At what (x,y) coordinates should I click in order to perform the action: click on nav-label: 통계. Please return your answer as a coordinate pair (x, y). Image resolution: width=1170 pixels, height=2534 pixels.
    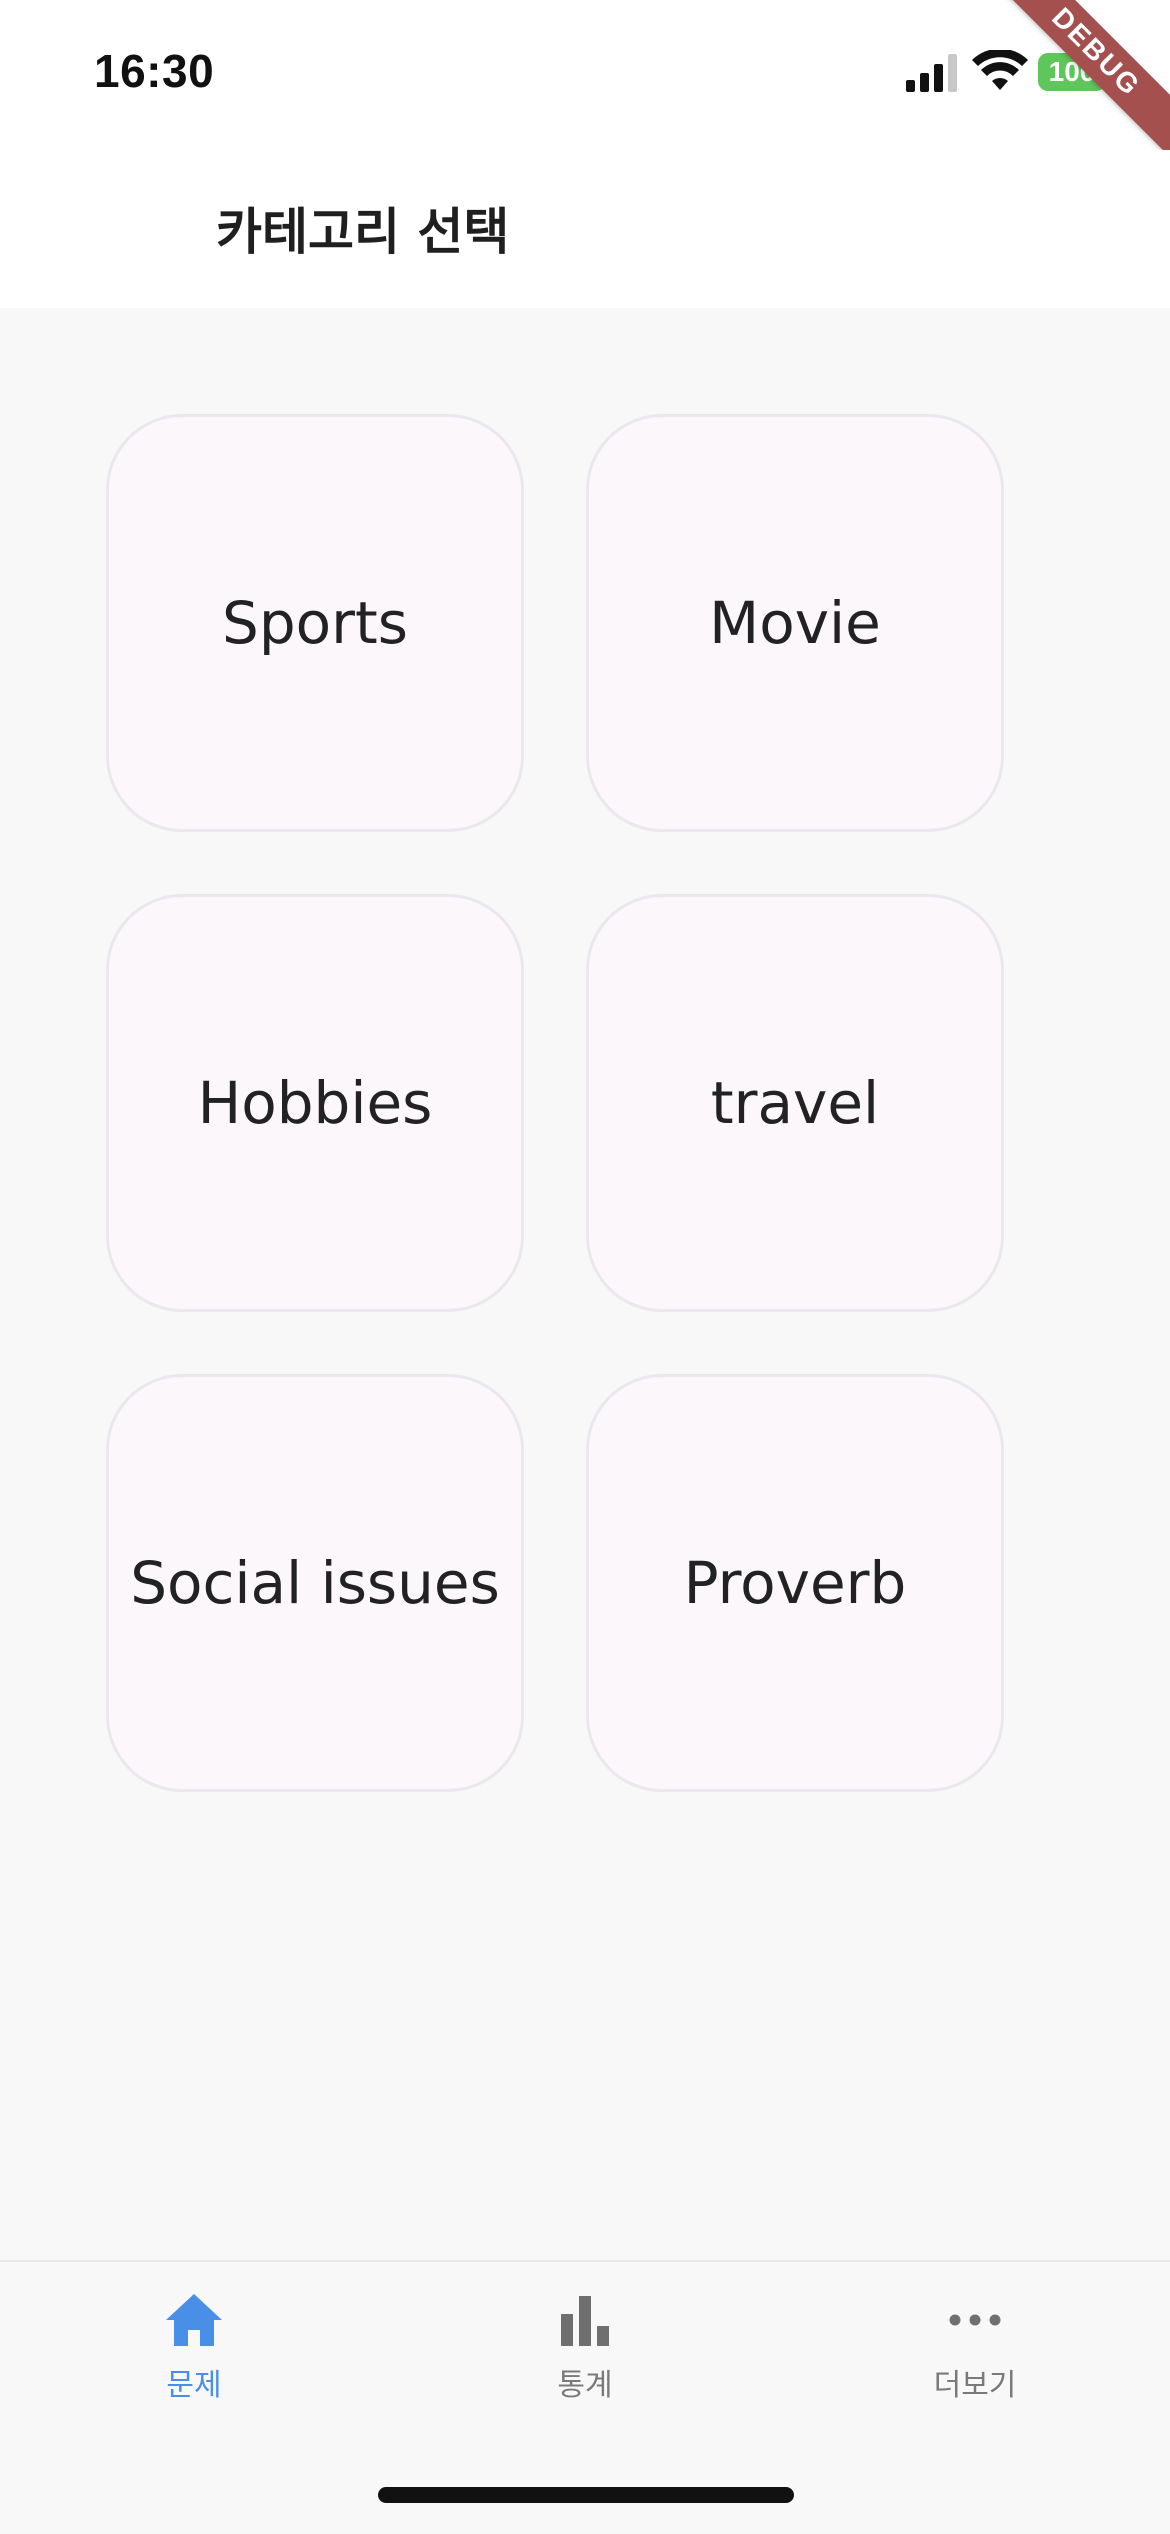
    Looking at the image, I should click on (585, 2385).